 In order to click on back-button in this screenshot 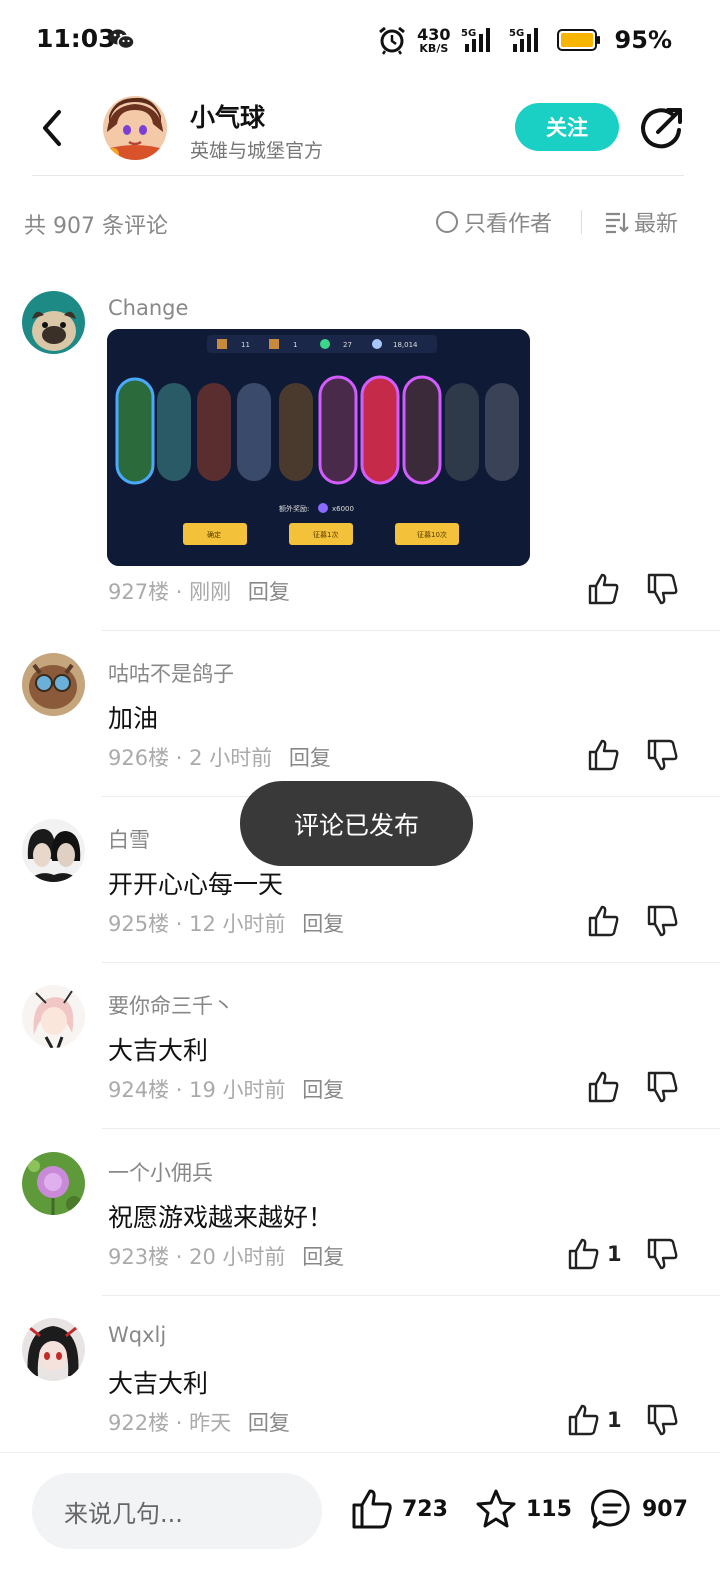, I will do `click(52, 128)`.